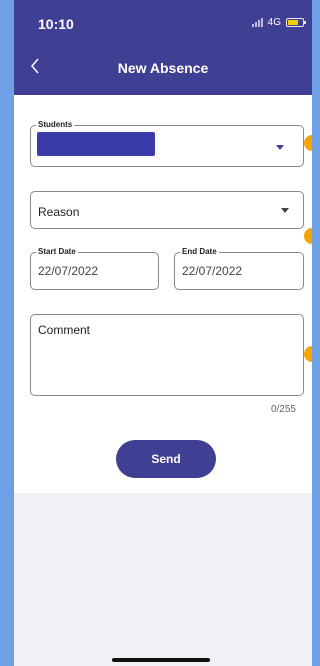 This screenshot has width=320, height=666. Describe the element at coordinates (161, 660) in the screenshot. I see `home-indicator` at that location.